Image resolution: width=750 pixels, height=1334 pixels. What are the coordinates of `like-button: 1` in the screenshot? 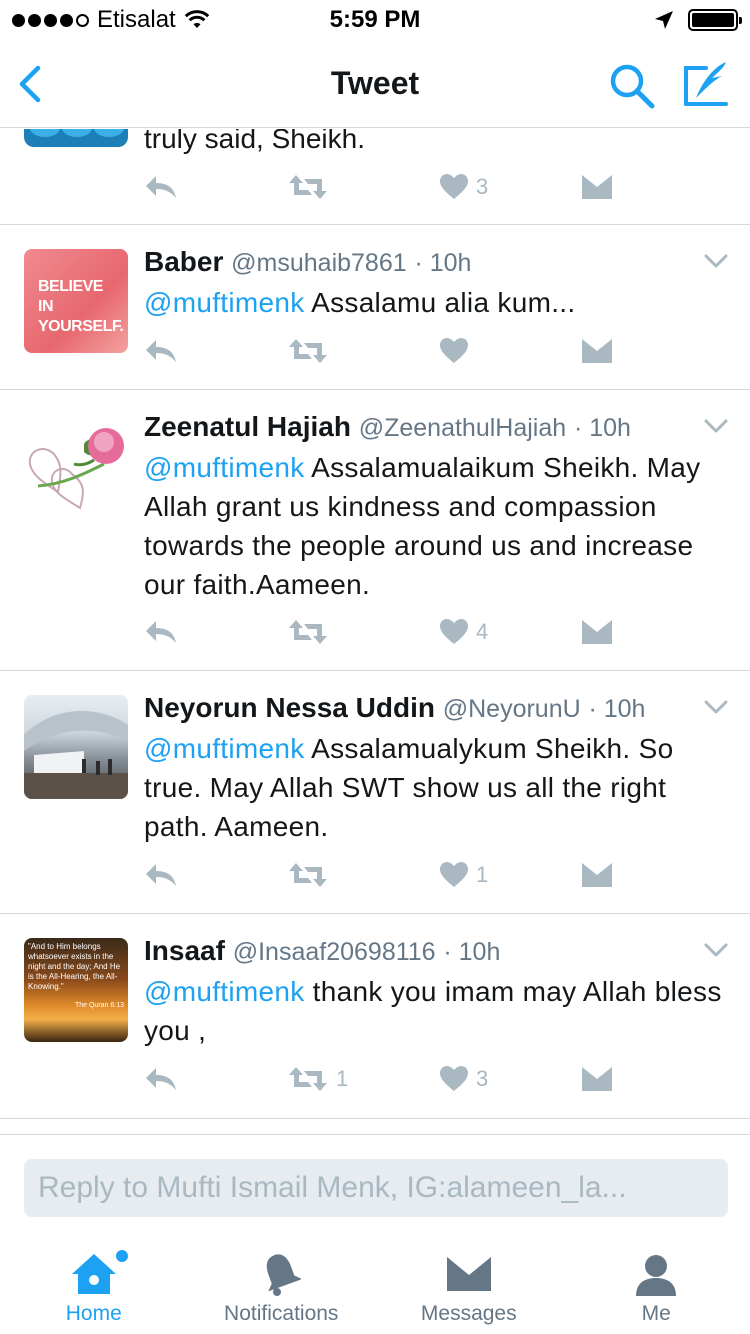 It's located at (464, 875).